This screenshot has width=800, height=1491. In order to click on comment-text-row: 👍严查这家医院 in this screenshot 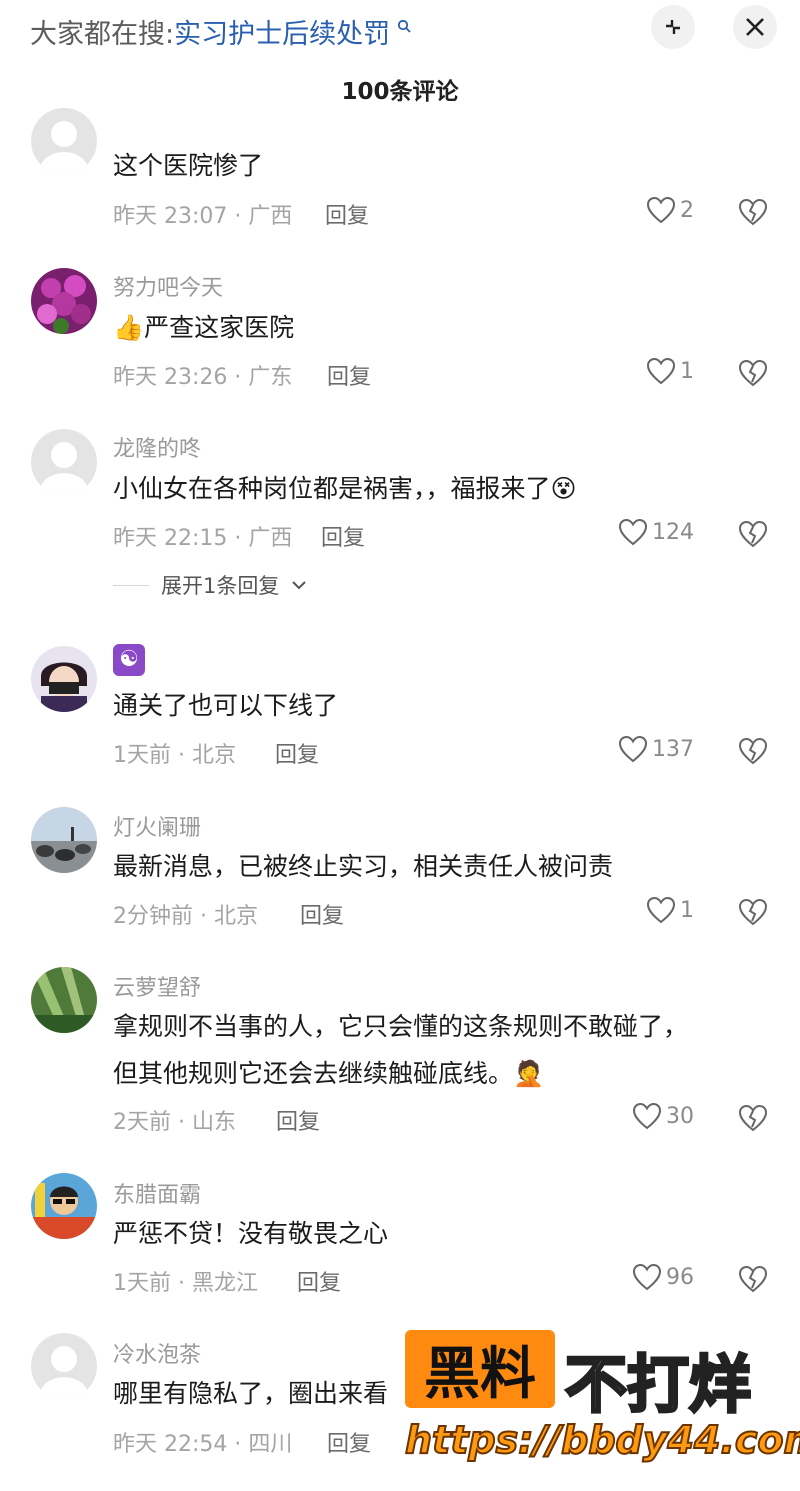, I will do `click(203, 328)`.